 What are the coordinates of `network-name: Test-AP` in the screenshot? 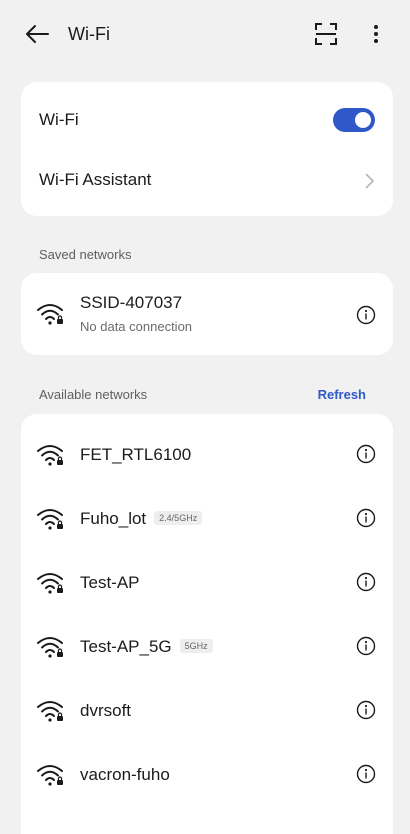 It's located at (110, 582).